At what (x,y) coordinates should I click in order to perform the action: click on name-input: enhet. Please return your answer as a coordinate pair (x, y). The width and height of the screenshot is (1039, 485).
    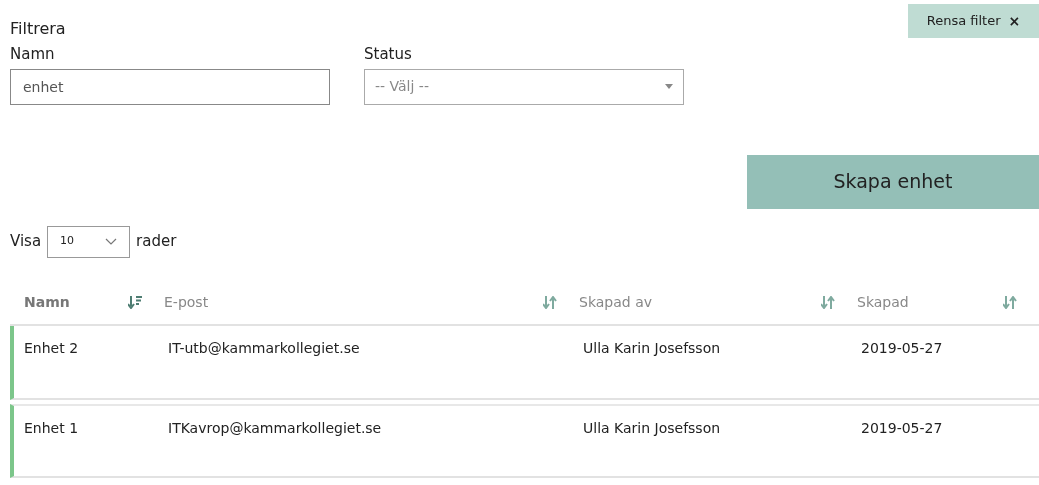
    Looking at the image, I should click on (170, 86).